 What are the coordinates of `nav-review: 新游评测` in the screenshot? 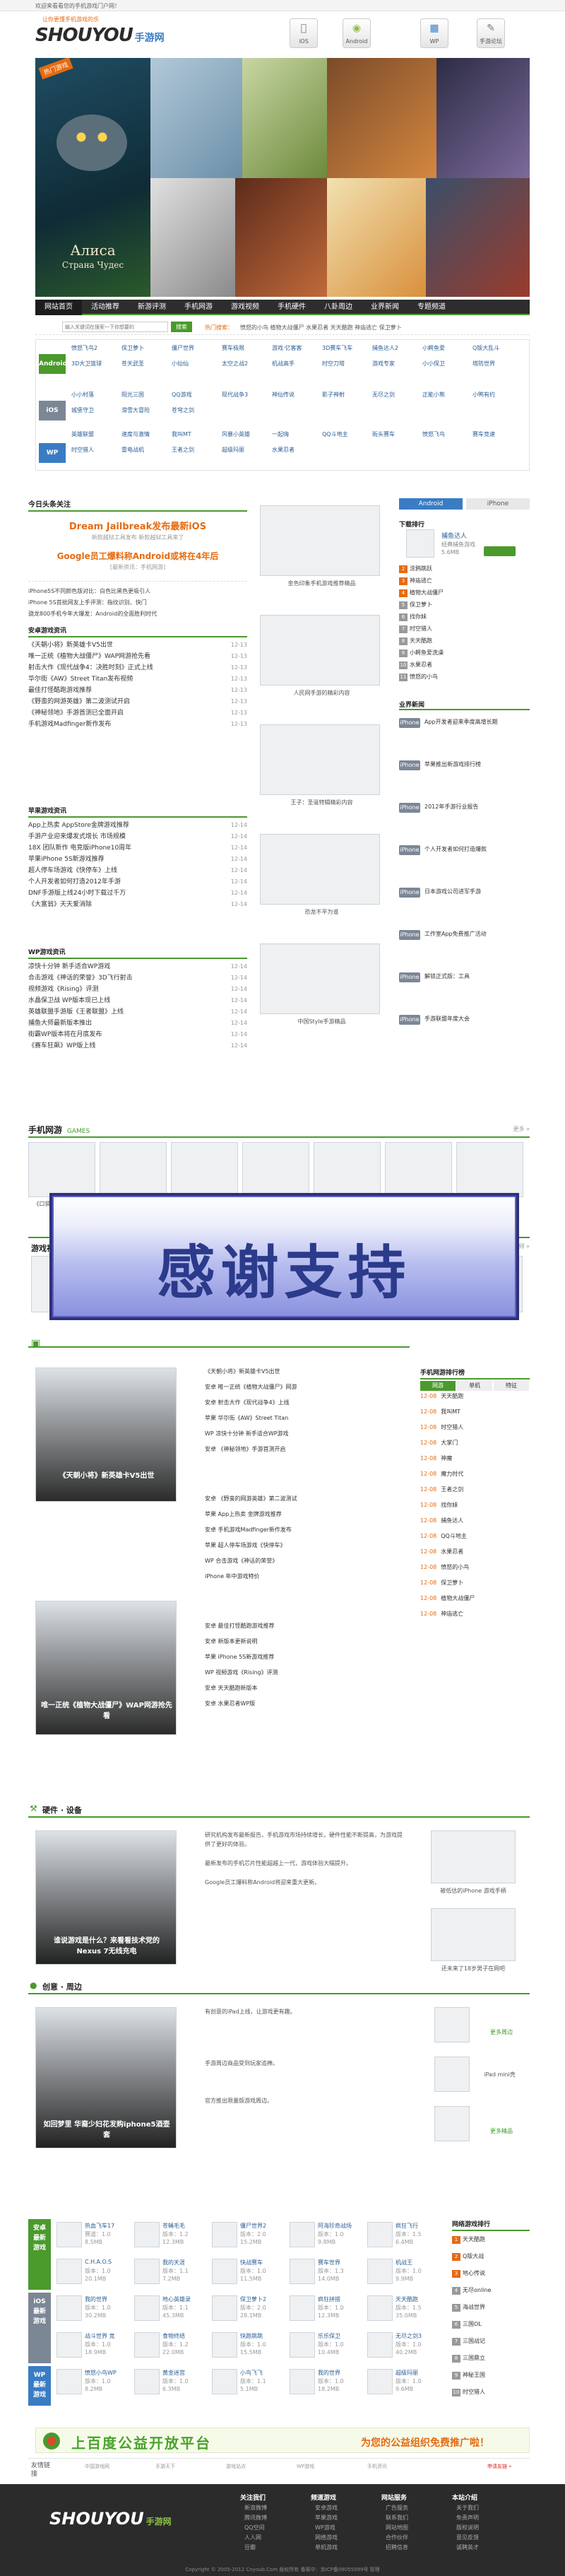 It's located at (152, 307).